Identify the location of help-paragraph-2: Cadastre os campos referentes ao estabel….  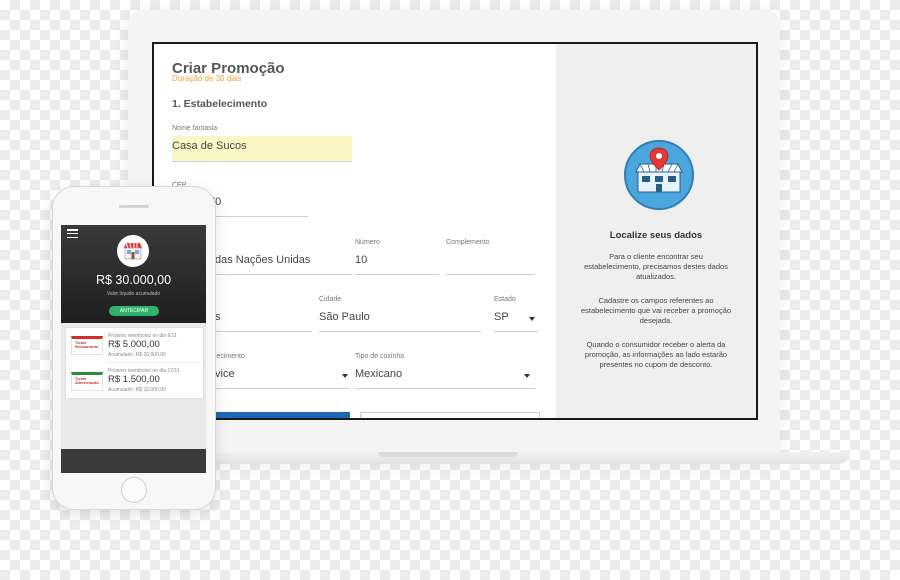
(656, 310).